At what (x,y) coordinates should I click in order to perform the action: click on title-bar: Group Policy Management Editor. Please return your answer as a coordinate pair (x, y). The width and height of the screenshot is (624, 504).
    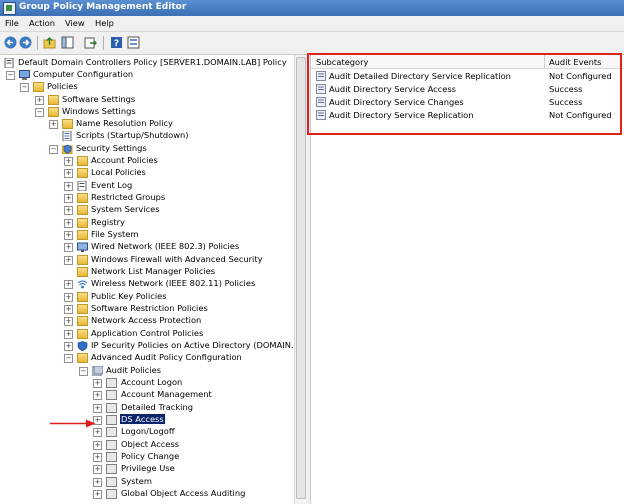
    Looking at the image, I should click on (312, 8).